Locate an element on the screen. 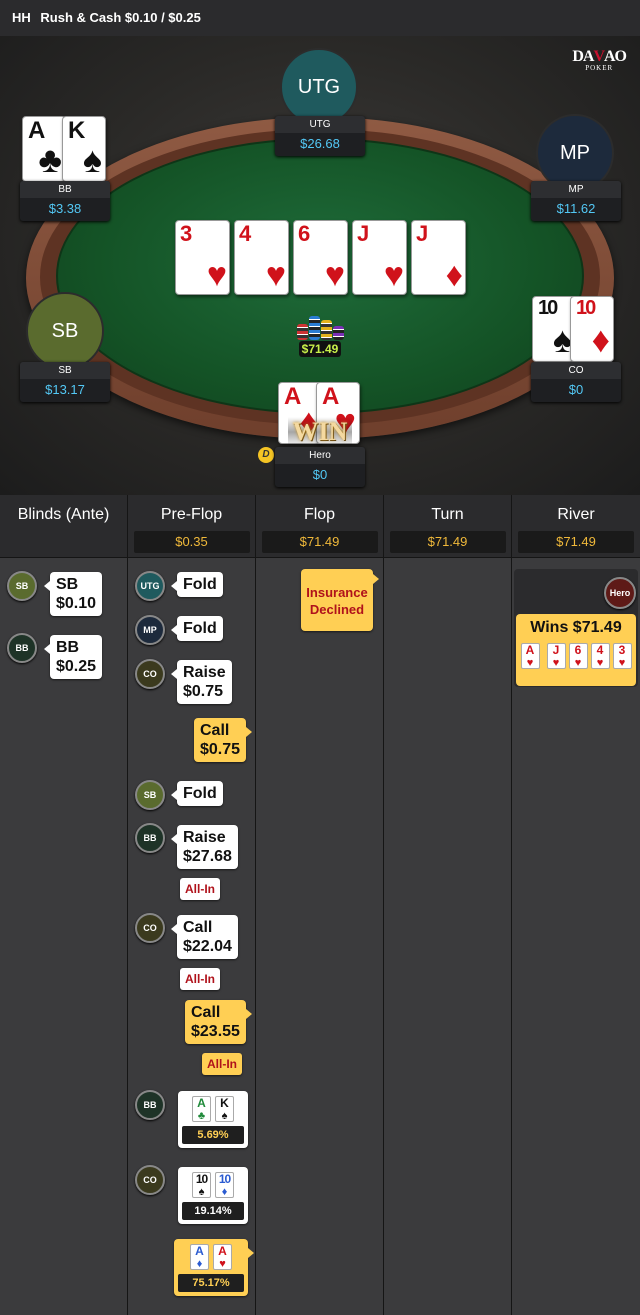  bb-blind-bubble: BB $0.25 is located at coordinates (73, 657).